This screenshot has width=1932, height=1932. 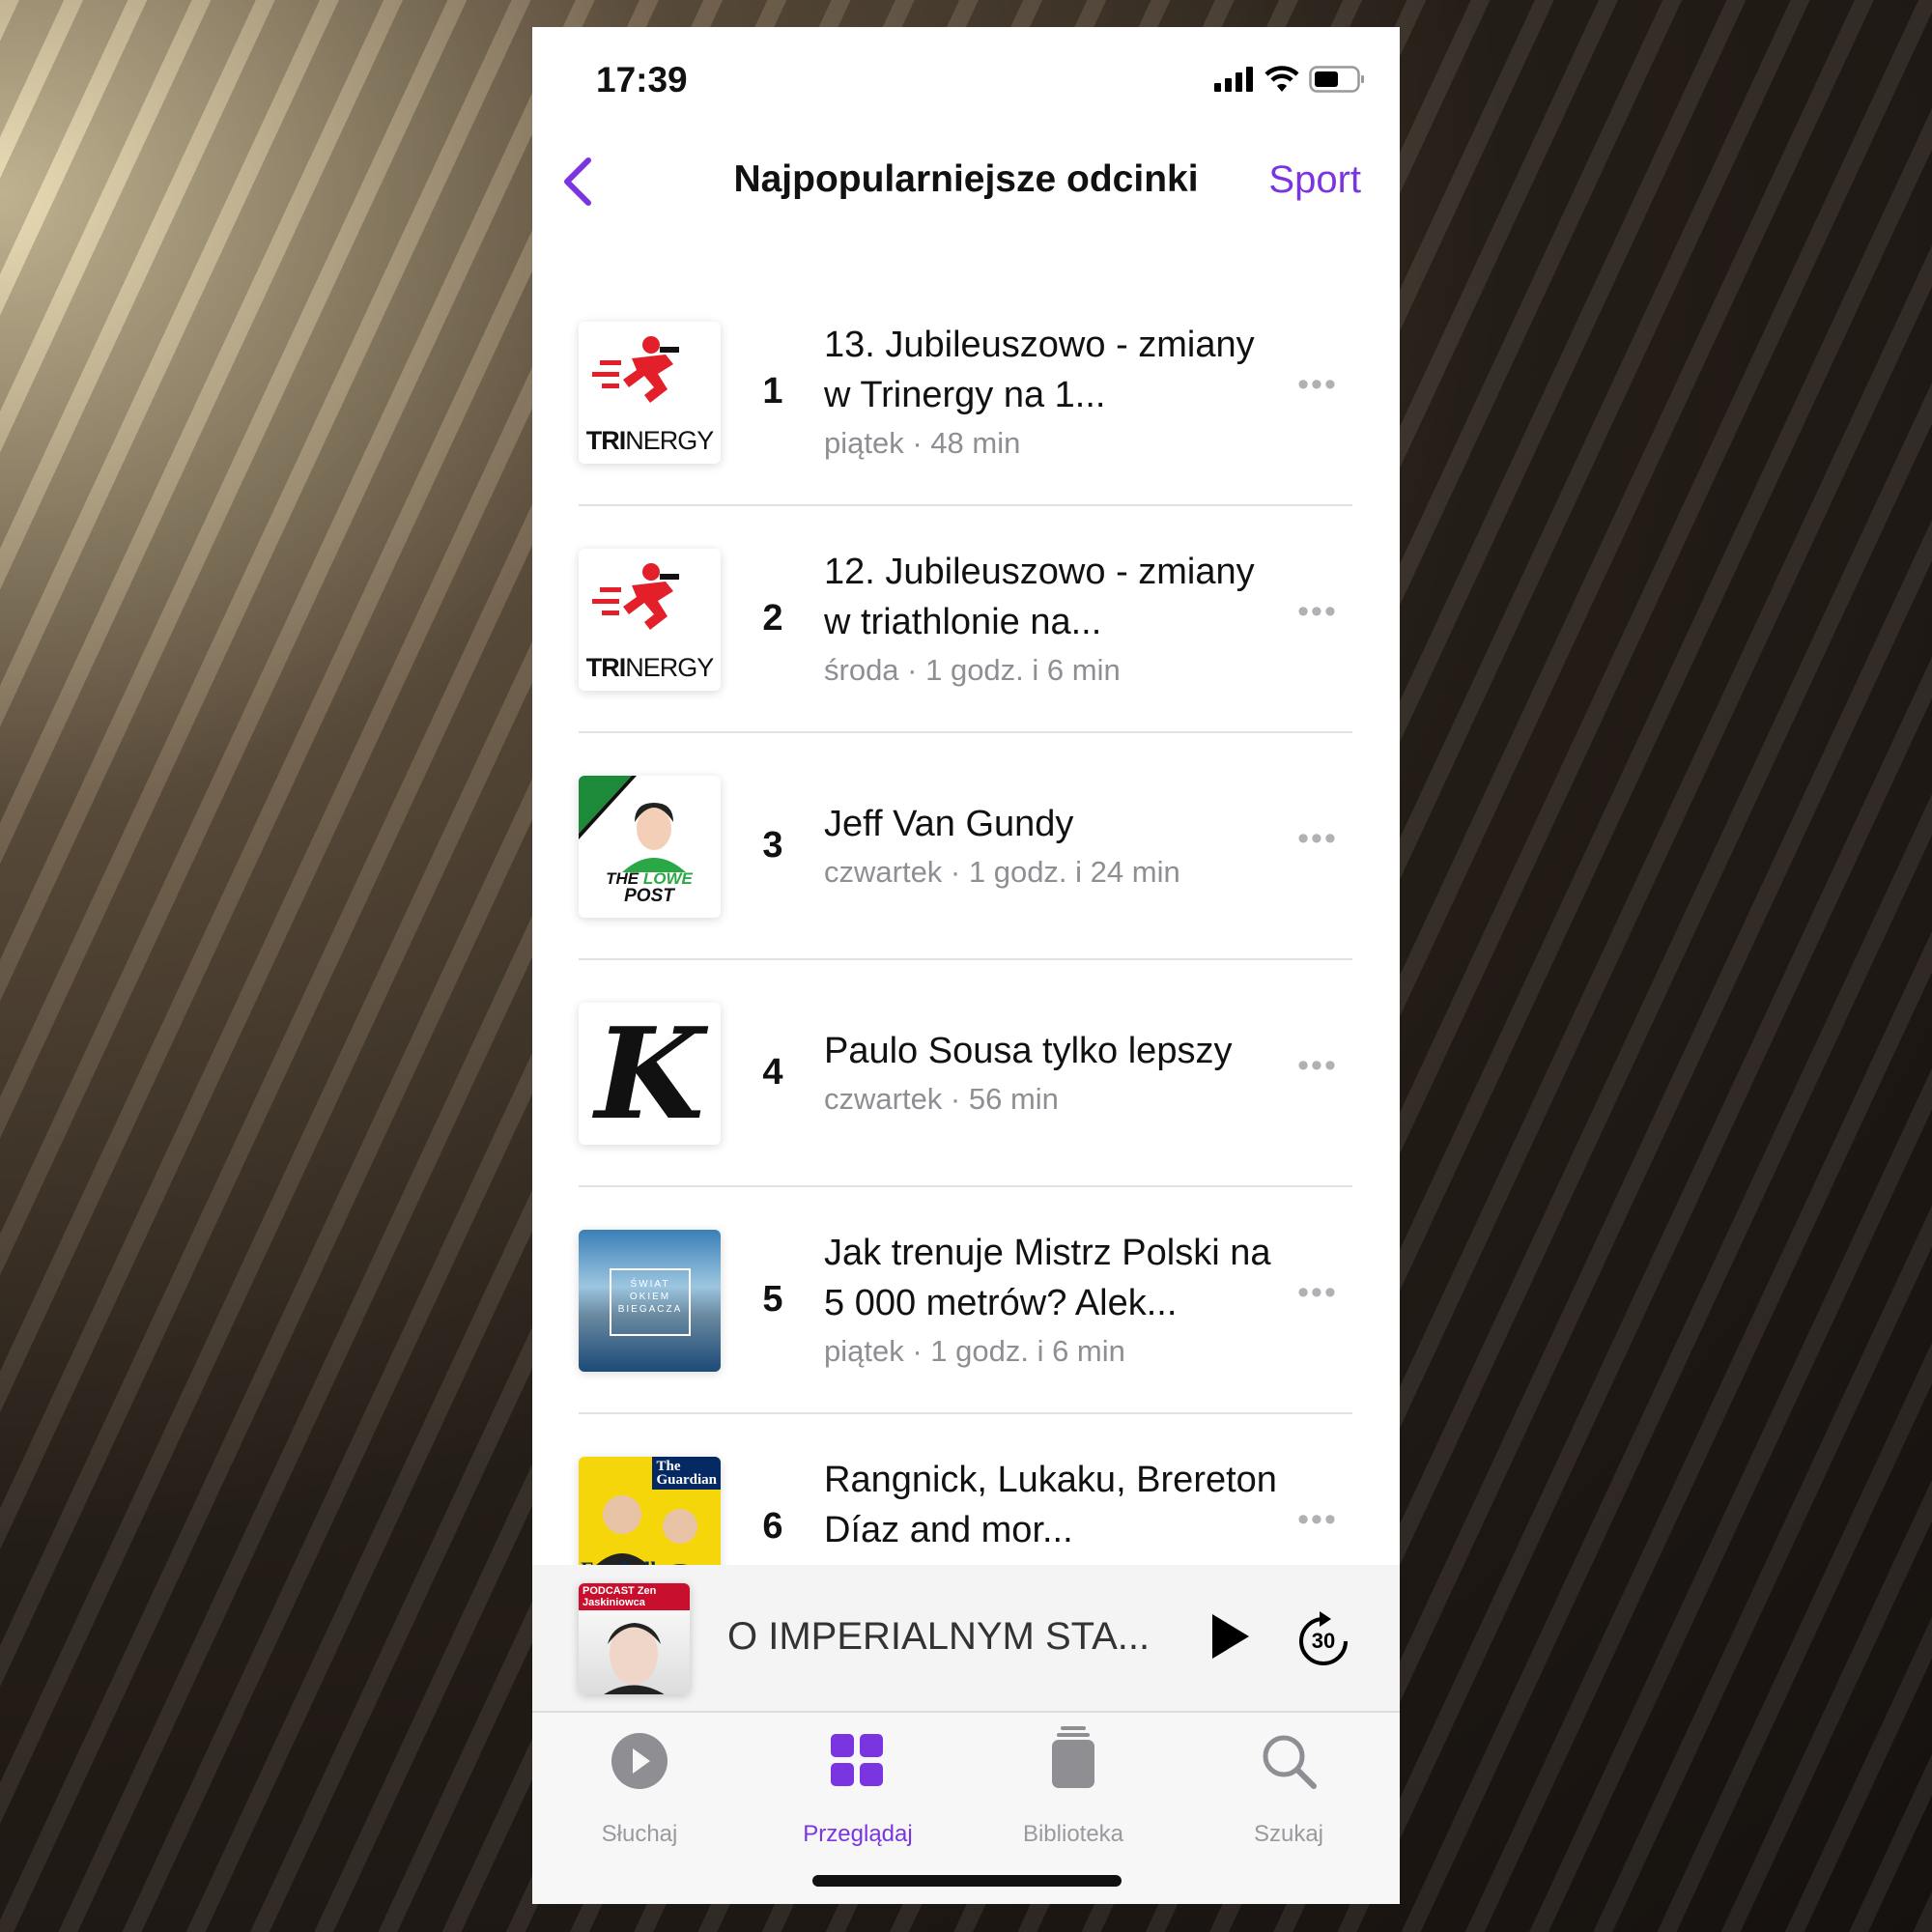 What do you see at coordinates (1051, 1560) in the screenshot?
I see `episode-meta: piątek · 53 min · E` at bounding box center [1051, 1560].